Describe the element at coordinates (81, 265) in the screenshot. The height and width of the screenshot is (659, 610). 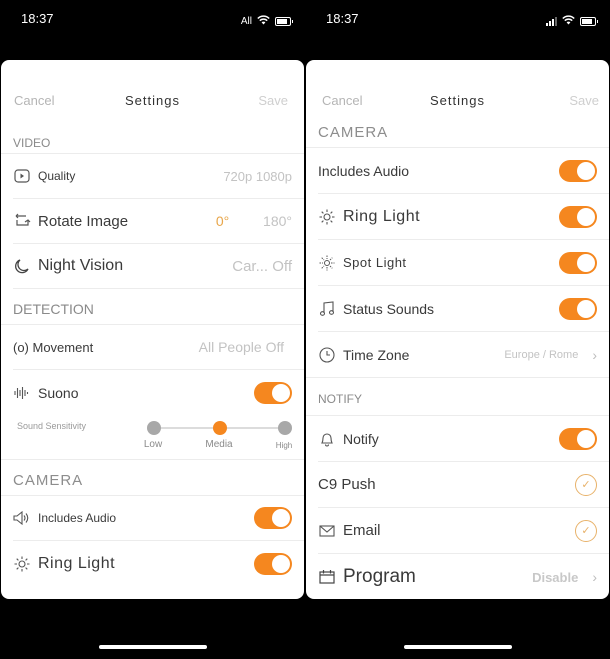
I see `night-vision-label: Night Vision` at that location.